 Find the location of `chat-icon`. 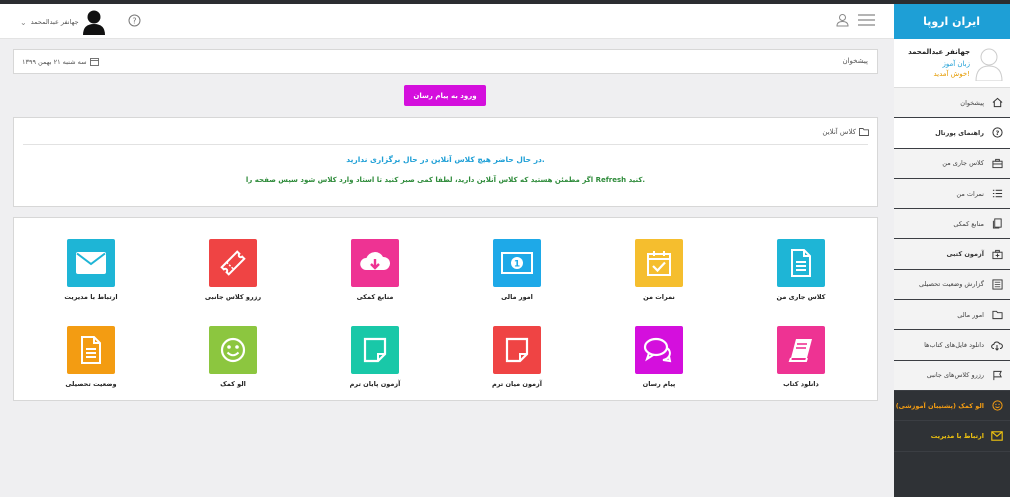

chat-icon is located at coordinates (659, 350).